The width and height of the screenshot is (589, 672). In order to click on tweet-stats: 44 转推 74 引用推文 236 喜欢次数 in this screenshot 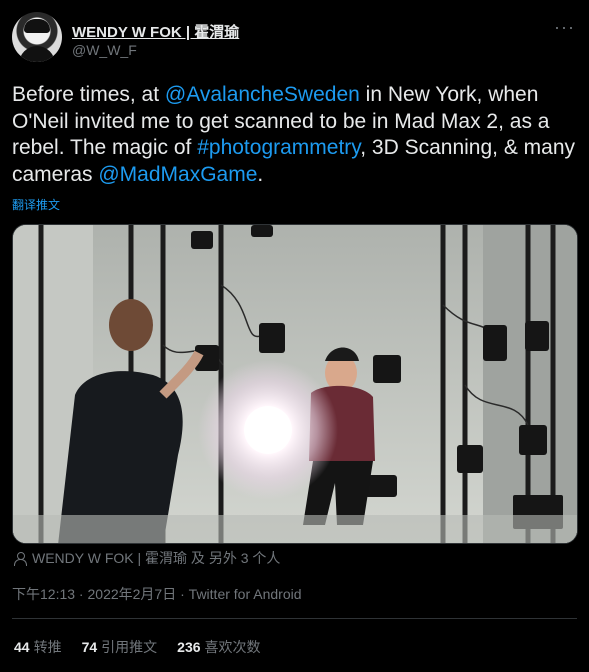, I will do `click(137, 647)`.